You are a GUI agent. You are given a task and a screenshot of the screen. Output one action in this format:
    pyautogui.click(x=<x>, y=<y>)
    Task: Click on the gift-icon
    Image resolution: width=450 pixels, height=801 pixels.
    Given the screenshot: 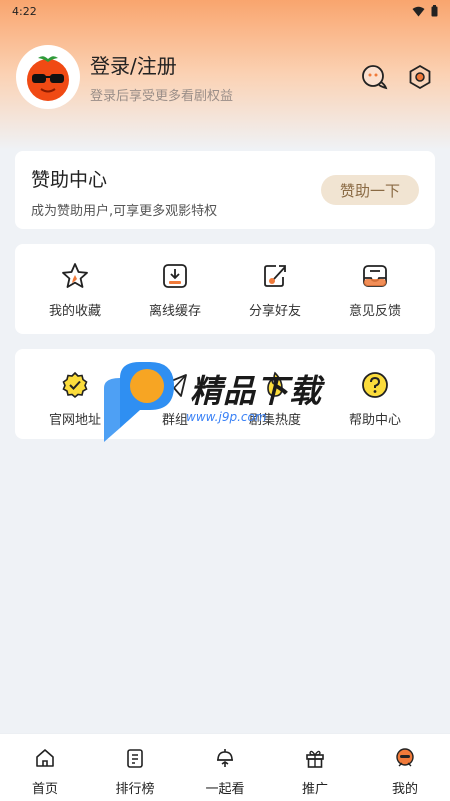 What is the action you would take?
    pyautogui.click(x=315, y=758)
    